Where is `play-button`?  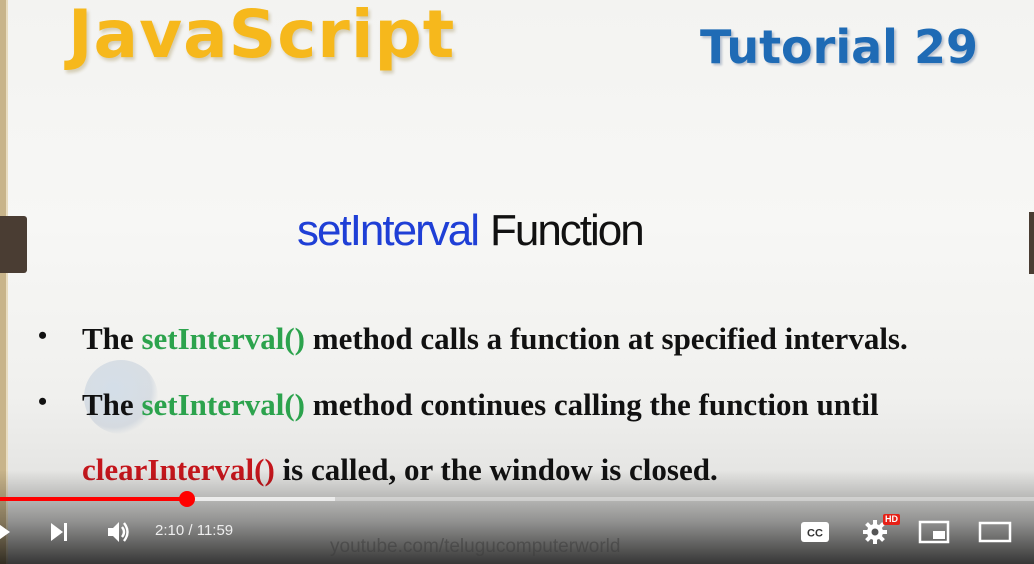
play-button is located at coordinates (7, 532).